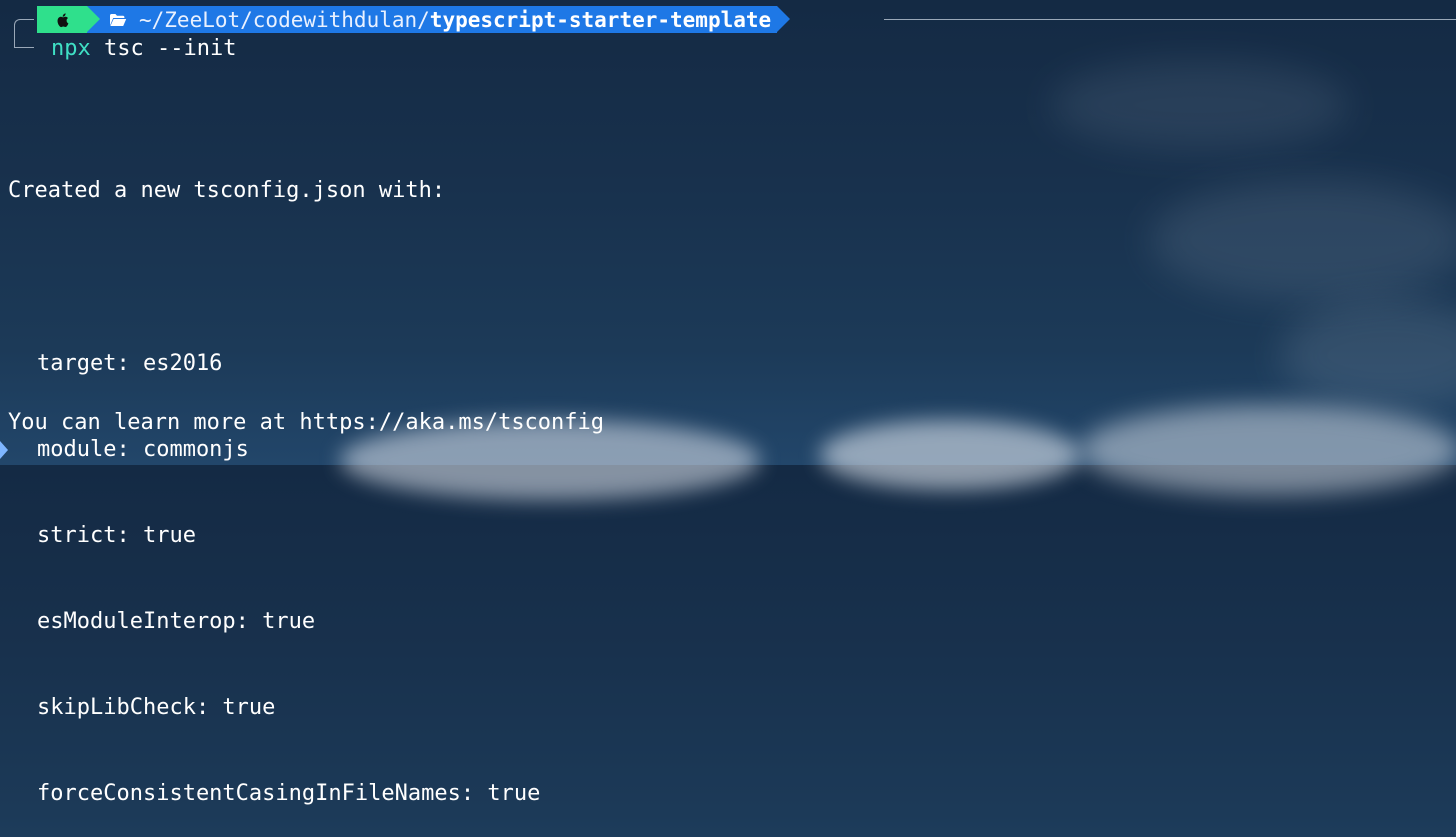 The image size is (1456, 837). What do you see at coordinates (284, 19) in the screenshot?
I see `path-prefix: ~/ZeeLot/codewithdulan/` at bounding box center [284, 19].